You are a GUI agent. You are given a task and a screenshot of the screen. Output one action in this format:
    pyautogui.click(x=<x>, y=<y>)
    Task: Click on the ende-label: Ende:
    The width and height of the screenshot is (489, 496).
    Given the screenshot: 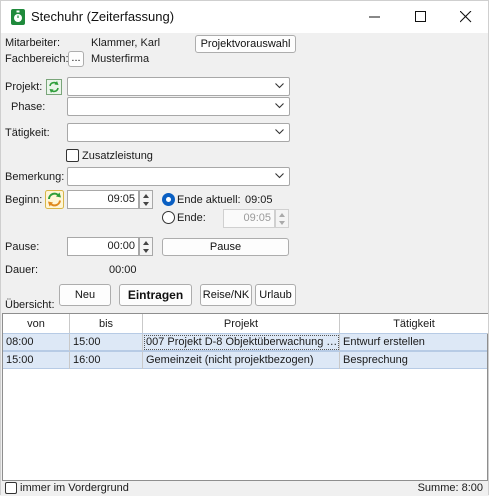 What is the action you would take?
    pyautogui.click(x=191, y=218)
    